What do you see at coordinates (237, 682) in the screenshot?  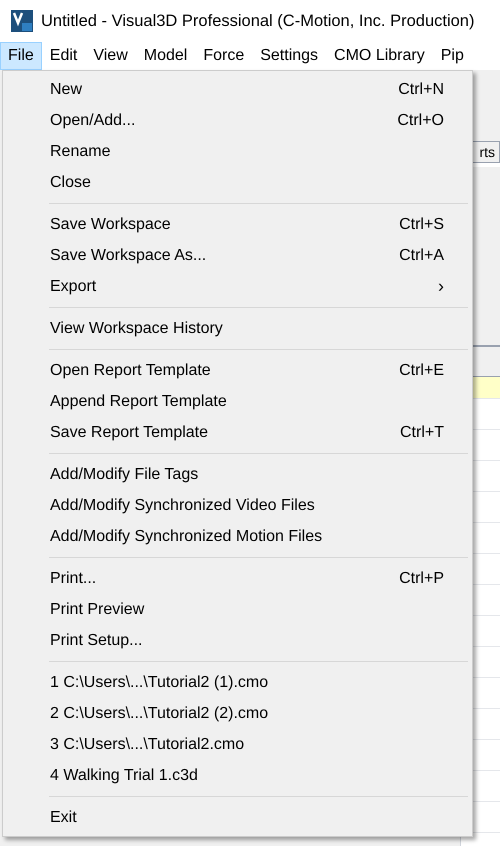 I see `menu-item: 1 C:\Users\...\Tutorial2 (1).cmo` at bounding box center [237, 682].